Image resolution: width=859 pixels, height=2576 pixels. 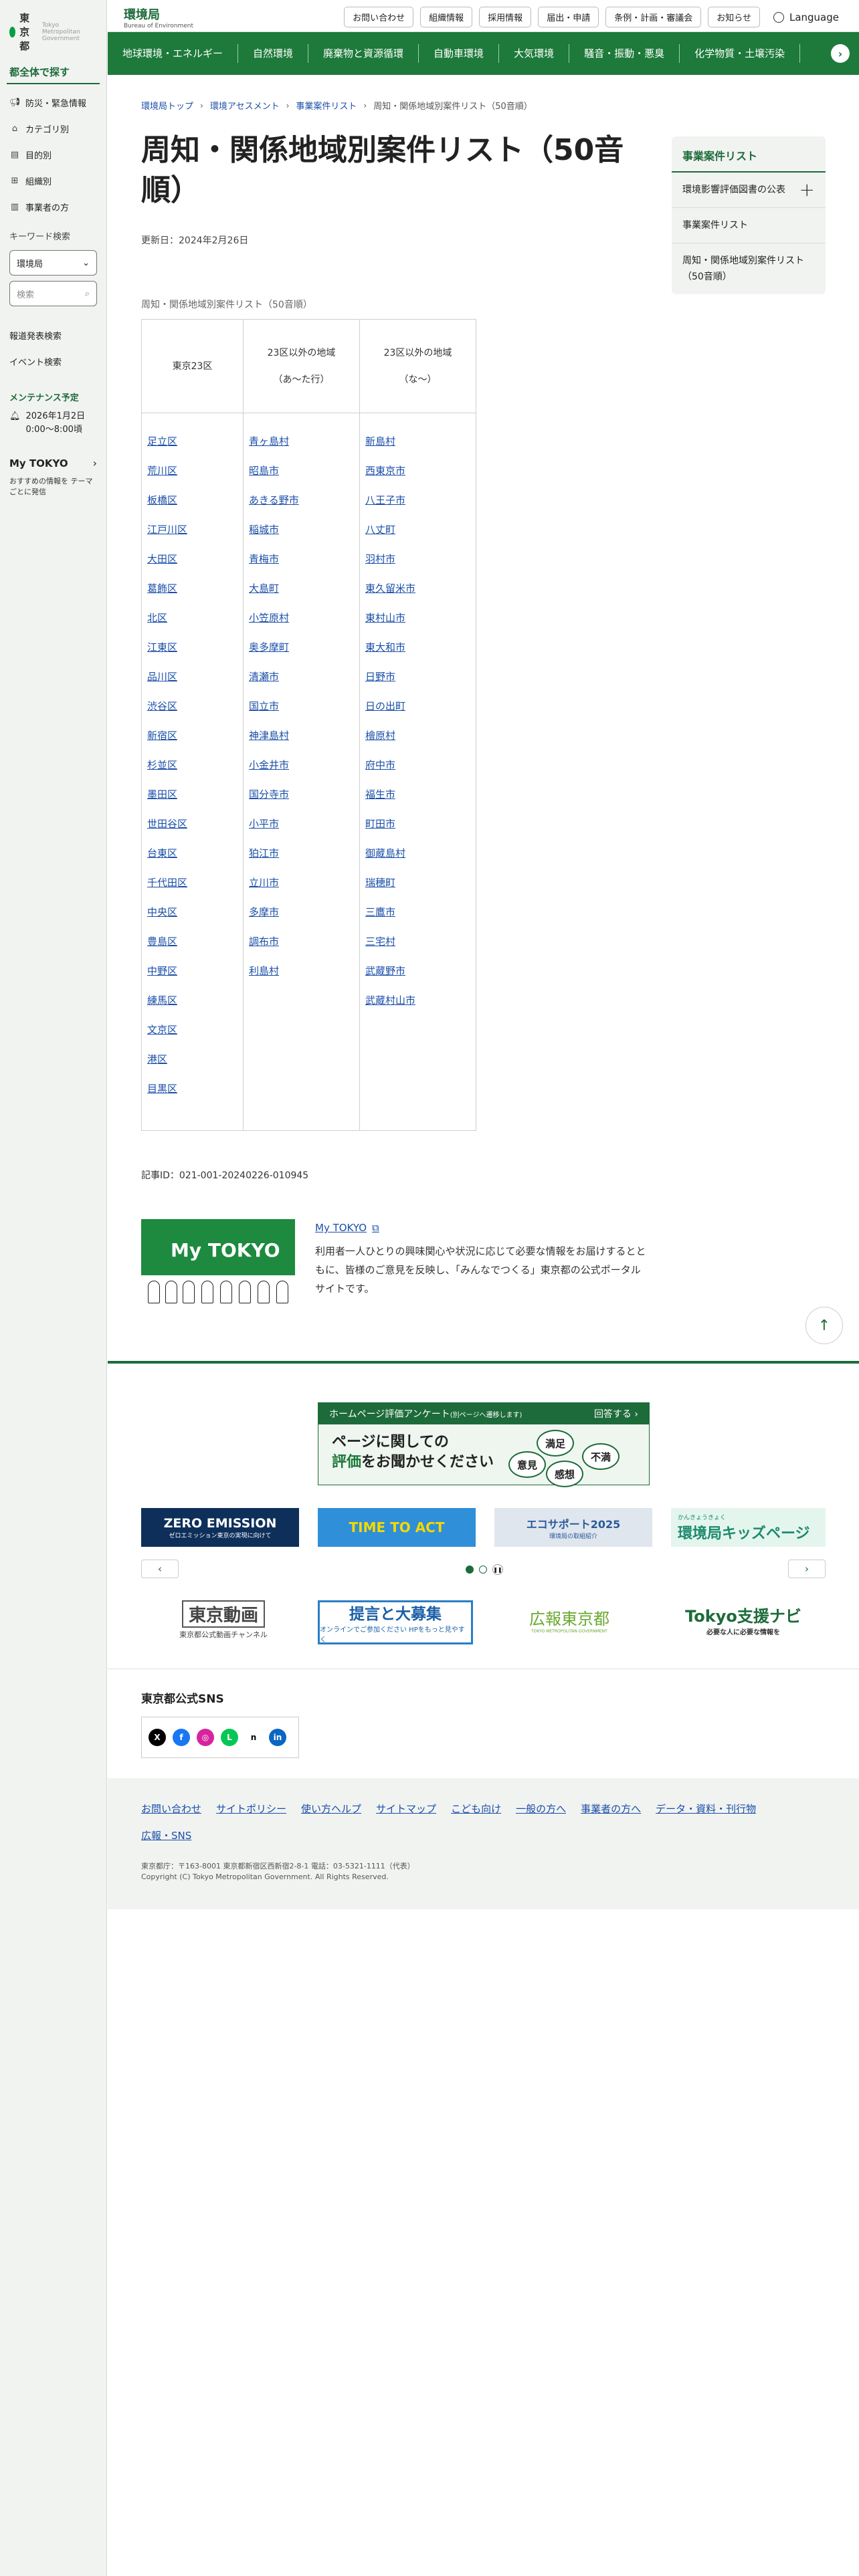 What do you see at coordinates (195, 942) in the screenshot?
I see `municipality-link: 豊島区` at bounding box center [195, 942].